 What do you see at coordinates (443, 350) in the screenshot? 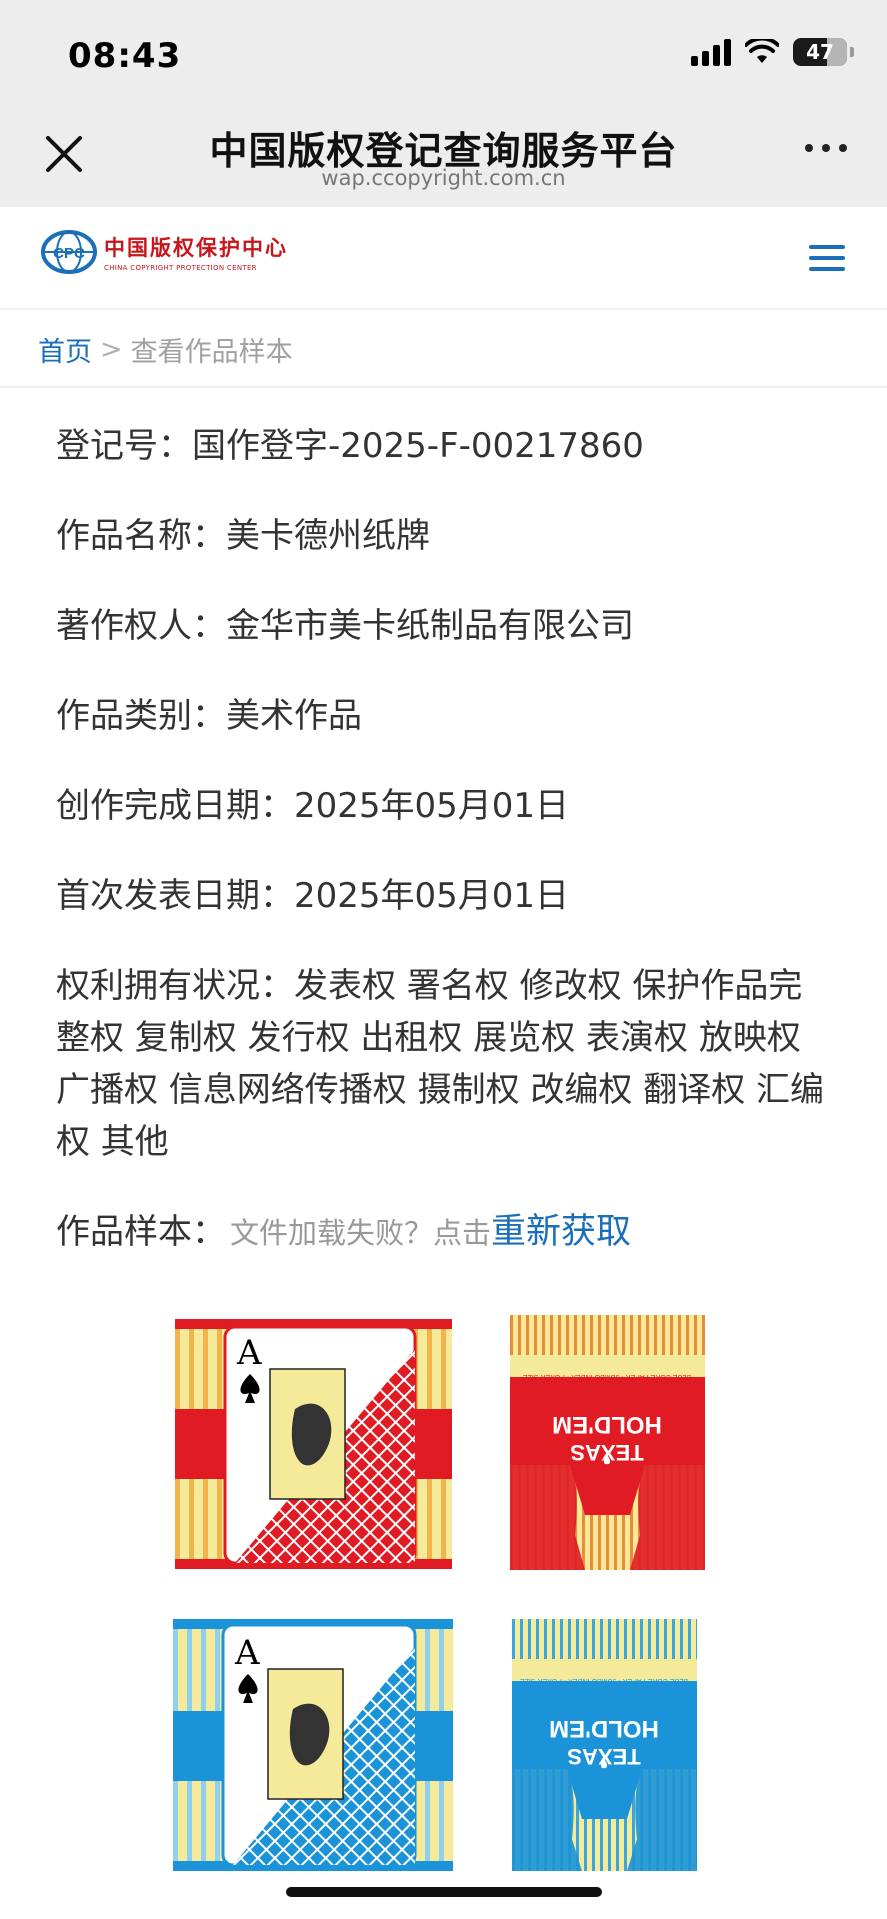
I see `breadcrumb: 首页 > 查看作品样本` at bounding box center [443, 350].